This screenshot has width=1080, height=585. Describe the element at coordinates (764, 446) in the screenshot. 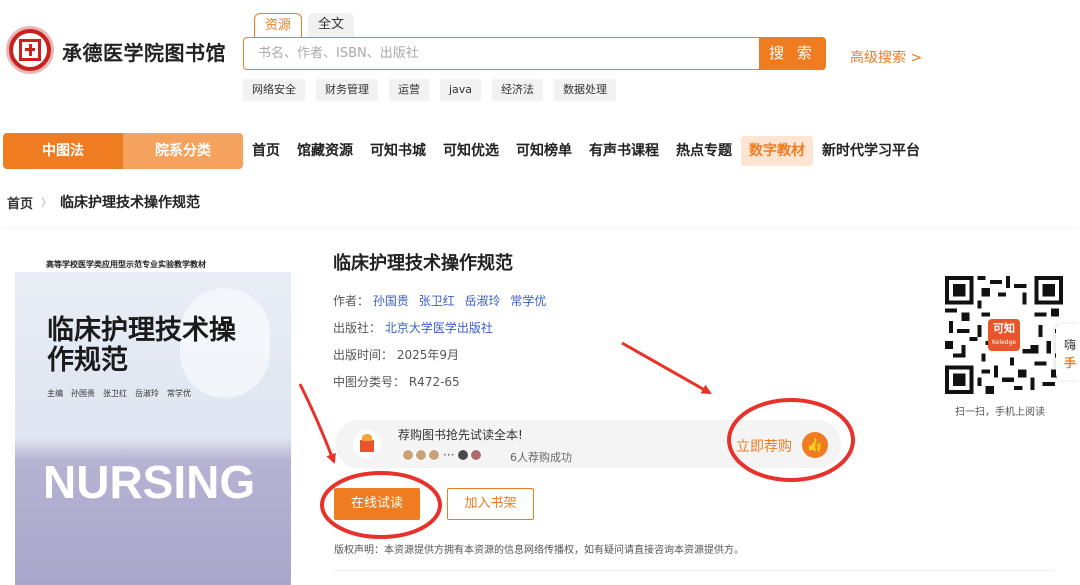

I see `recommend-now-link: 立即荐购` at that location.